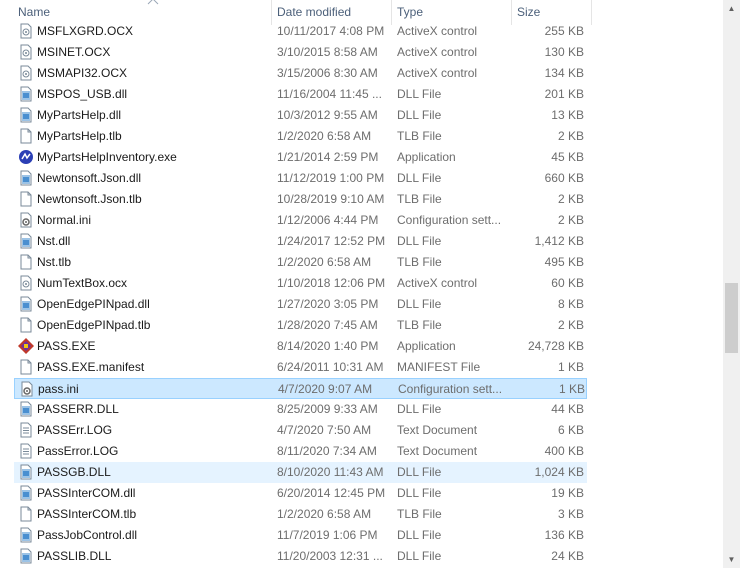 The image size is (740, 568). Describe the element at coordinates (107, 157) in the screenshot. I see `file-name: MyPartsHelpInventory.exe` at that location.